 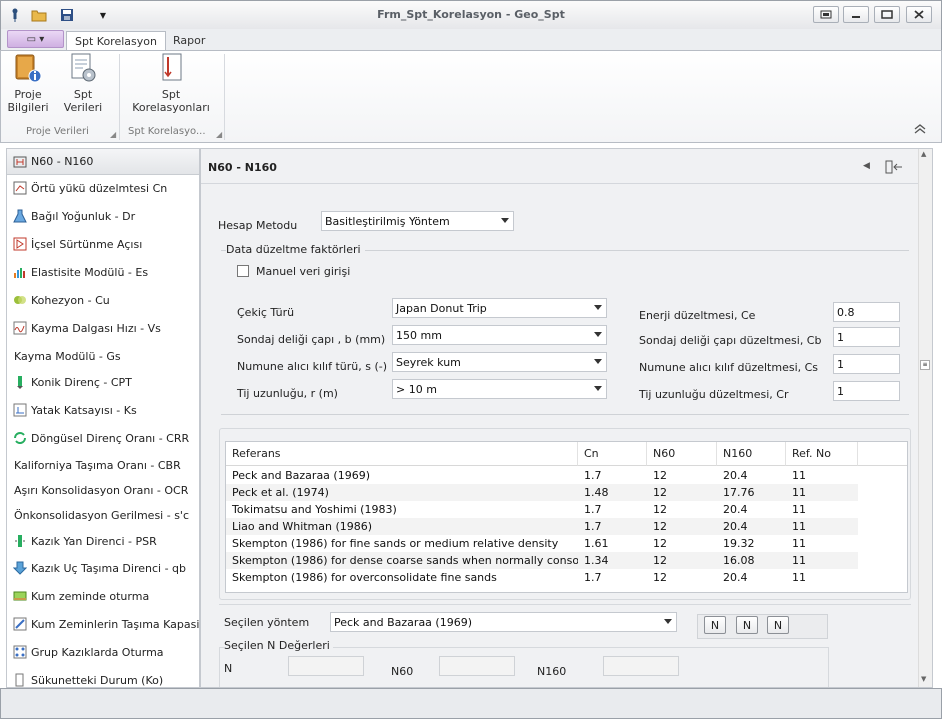 What do you see at coordinates (103, 300) in the screenshot?
I see `nav-item-kohezyon: Kohezyon - Cu` at bounding box center [103, 300].